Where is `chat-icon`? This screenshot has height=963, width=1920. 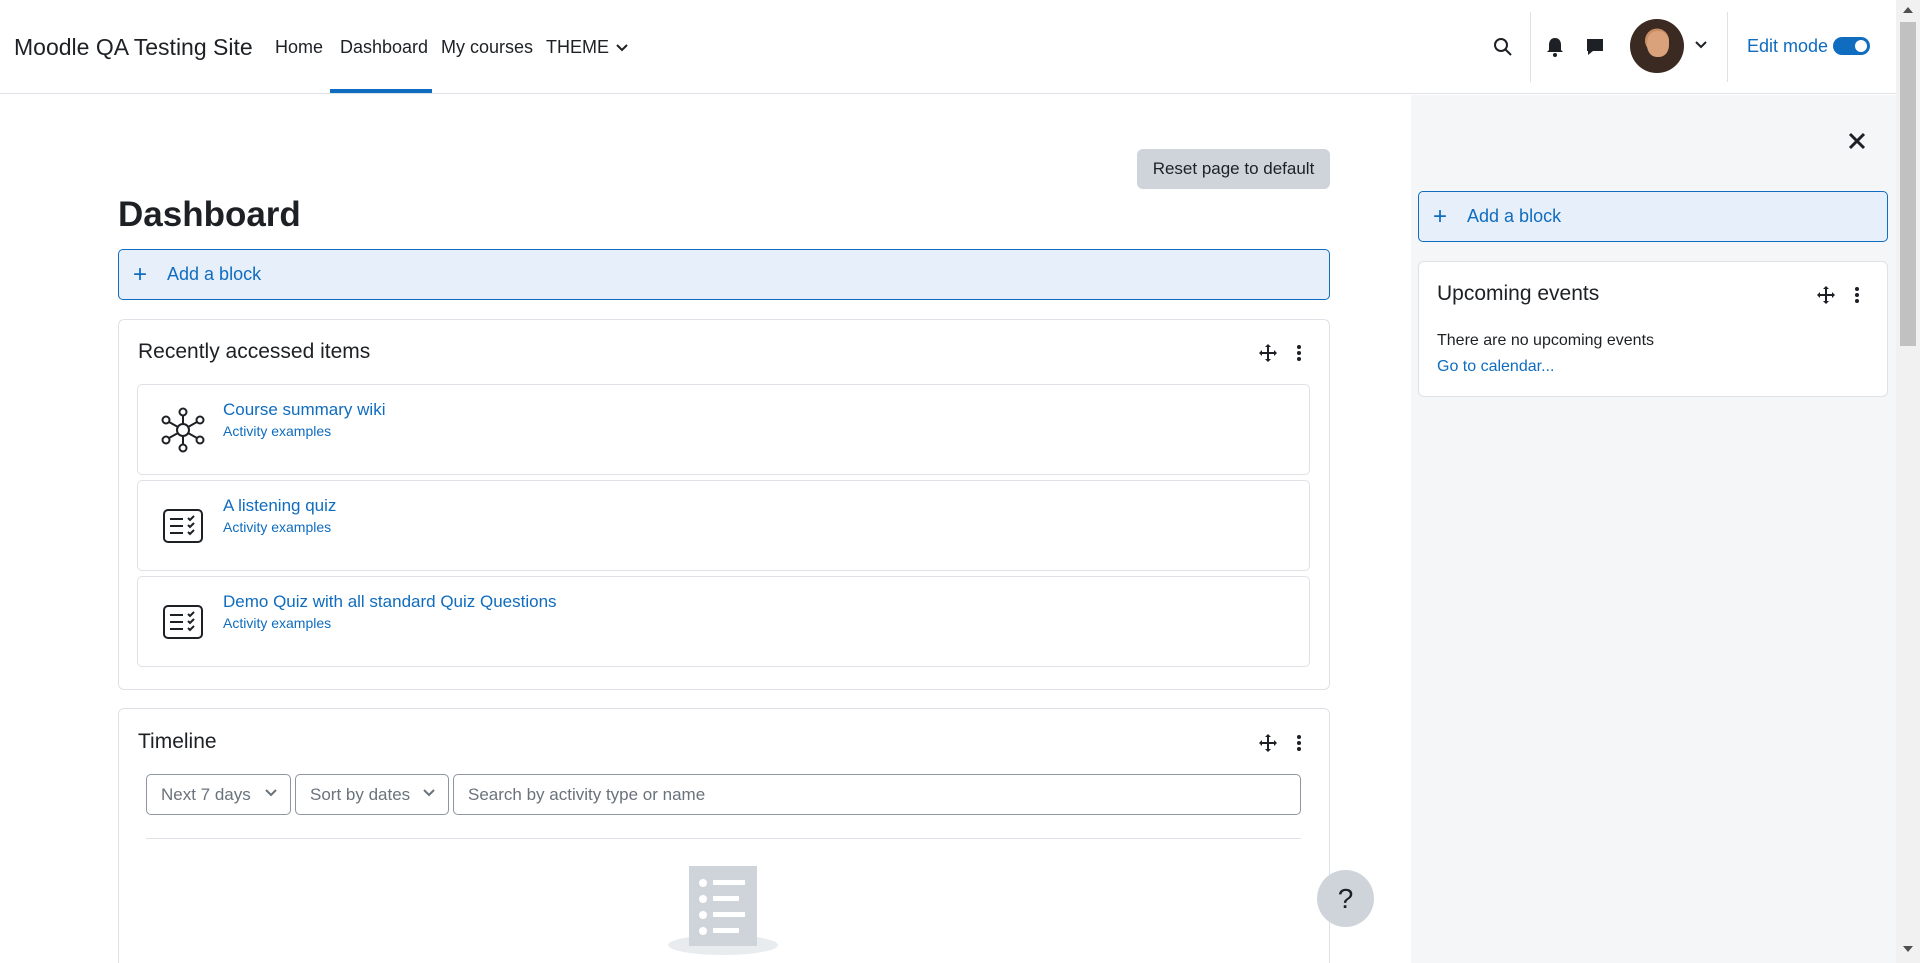
chat-icon is located at coordinates (1595, 47).